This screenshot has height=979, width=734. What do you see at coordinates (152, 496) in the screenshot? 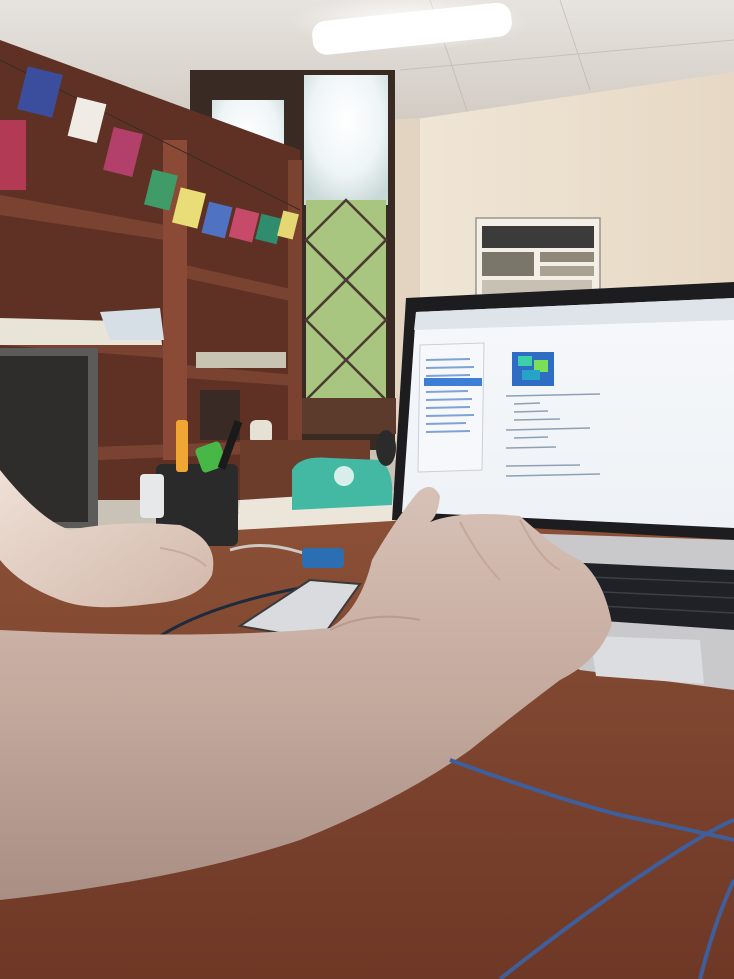
I see `small-bottle` at bounding box center [152, 496].